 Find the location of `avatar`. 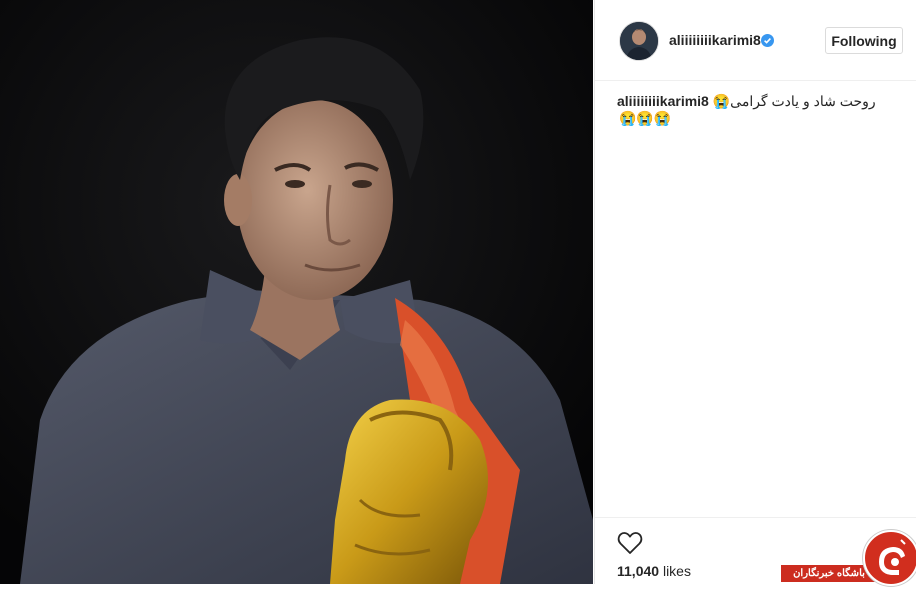

avatar is located at coordinates (639, 41).